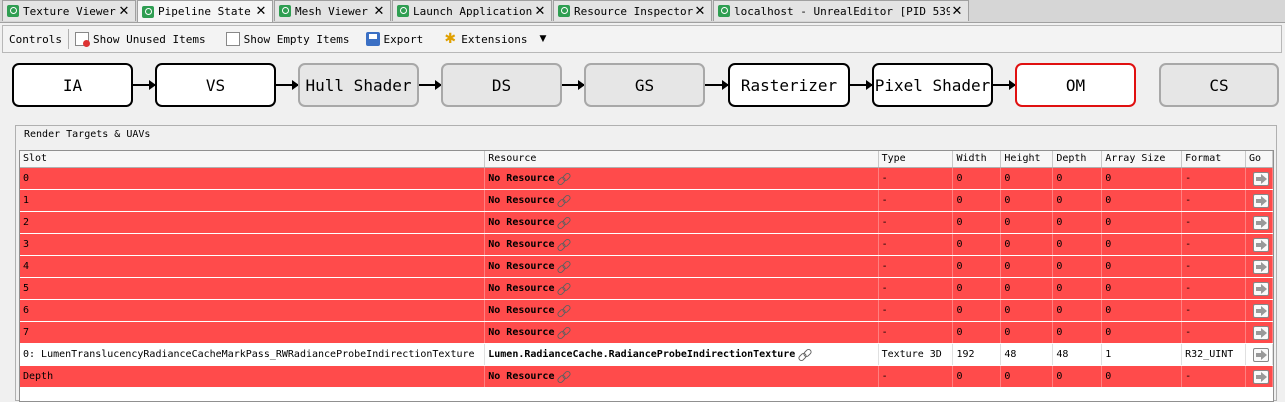  What do you see at coordinates (501, 85) in the screenshot?
I see `stage-ds: DS` at bounding box center [501, 85].